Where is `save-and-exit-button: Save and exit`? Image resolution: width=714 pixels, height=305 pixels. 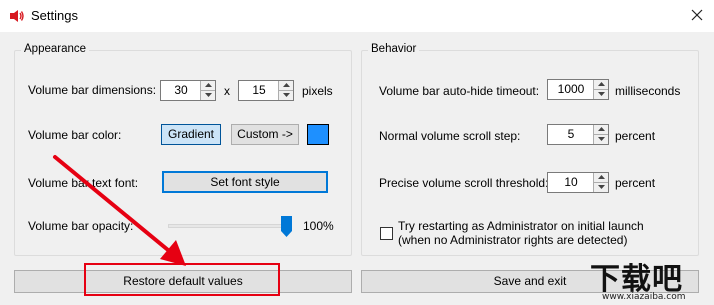
save-and-exit-button: Save and exit is located at coordinates (530, 281).